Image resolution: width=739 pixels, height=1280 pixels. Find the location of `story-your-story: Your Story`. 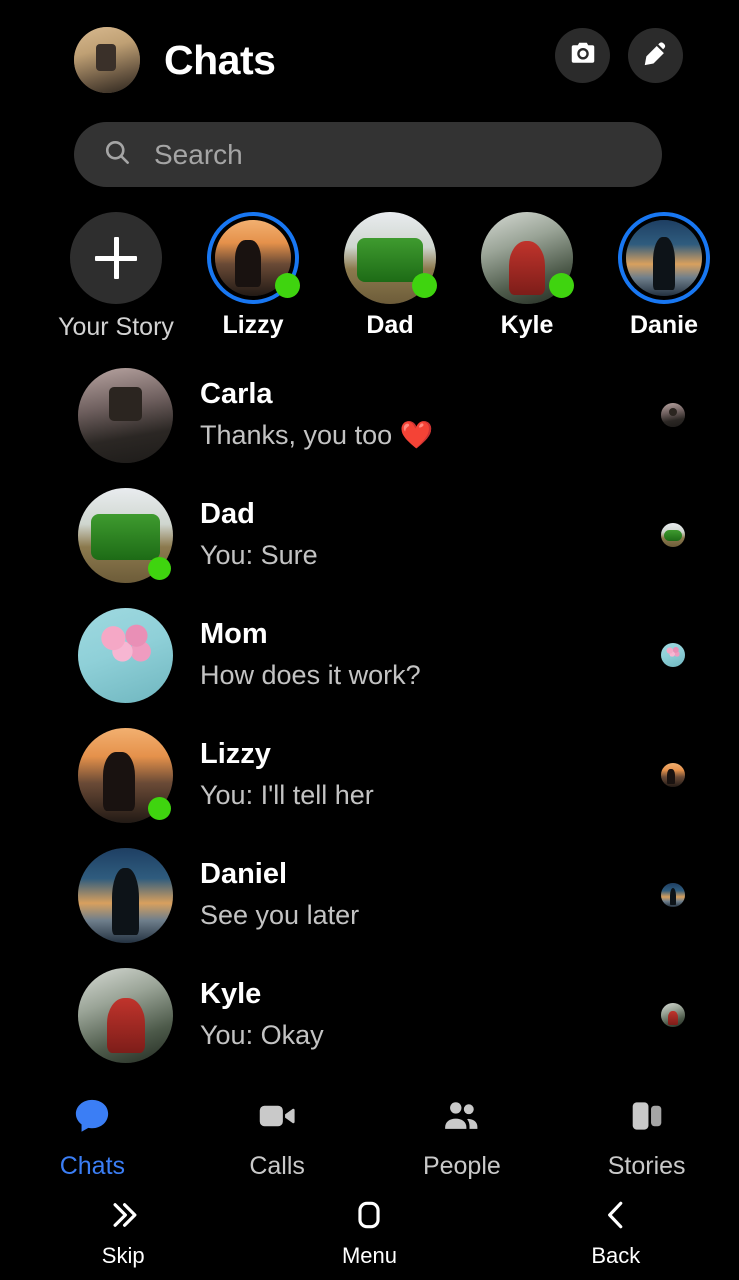

story-your-story: Your Story is located at coordinates (116, 277).